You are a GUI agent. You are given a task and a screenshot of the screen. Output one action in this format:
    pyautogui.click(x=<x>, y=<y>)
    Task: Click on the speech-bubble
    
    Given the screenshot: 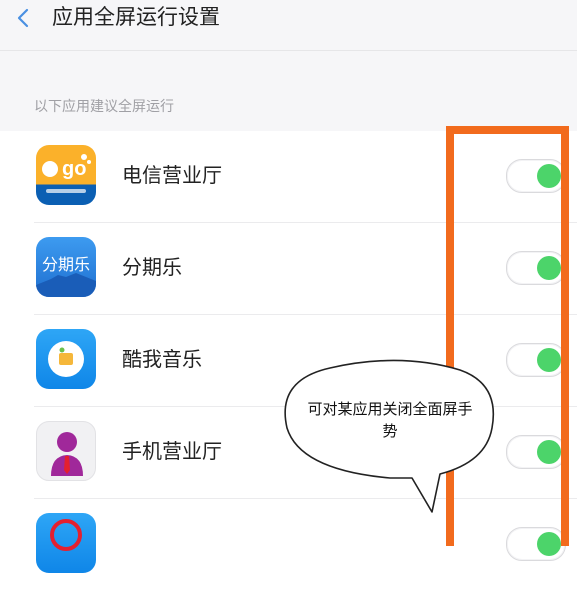 What is the action you would take?
    pyautogui.click(x=389, y=436)
    